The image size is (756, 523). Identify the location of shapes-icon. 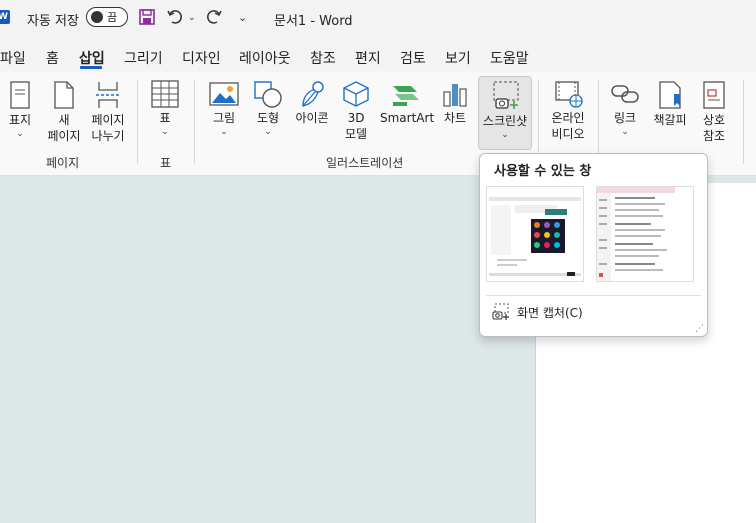
(268, 94).